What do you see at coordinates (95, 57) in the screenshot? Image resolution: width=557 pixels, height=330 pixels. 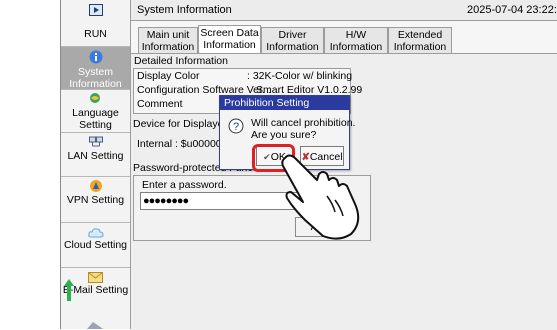 I see `info-icon` at bounding box center [95, 57].